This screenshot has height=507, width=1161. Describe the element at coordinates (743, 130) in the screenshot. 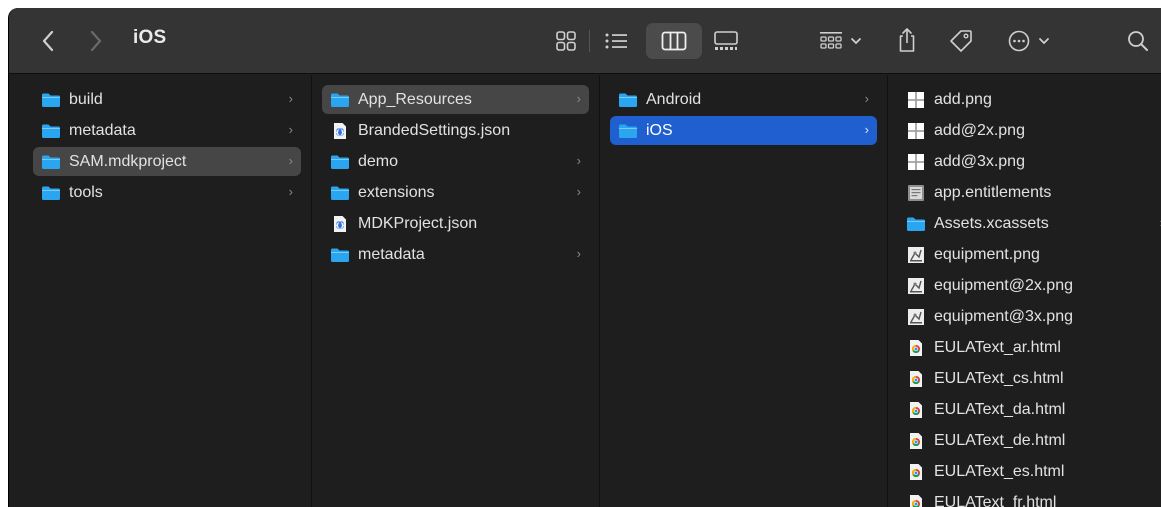

I see `list-item: iOS ›` at that location.